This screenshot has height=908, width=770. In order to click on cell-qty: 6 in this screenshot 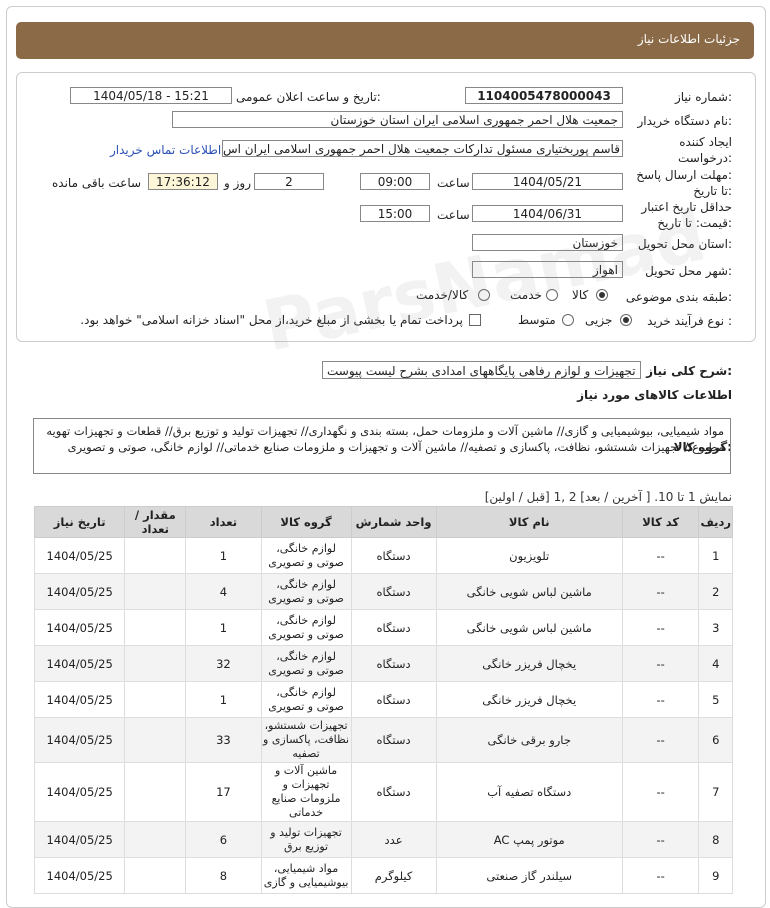, I will do `click(223, 839)`.